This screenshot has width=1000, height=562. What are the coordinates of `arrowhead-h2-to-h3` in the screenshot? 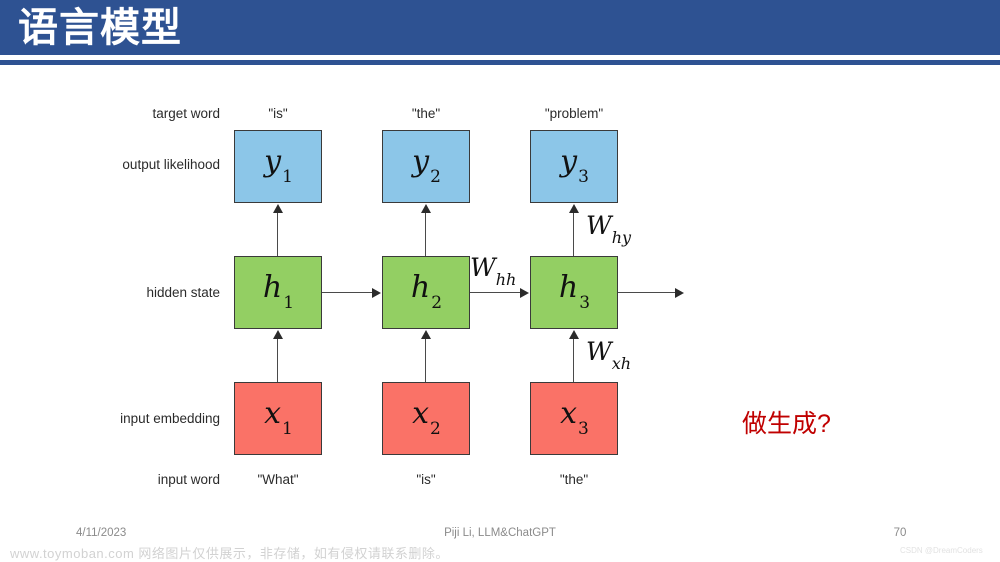 It's located at (524, 293).